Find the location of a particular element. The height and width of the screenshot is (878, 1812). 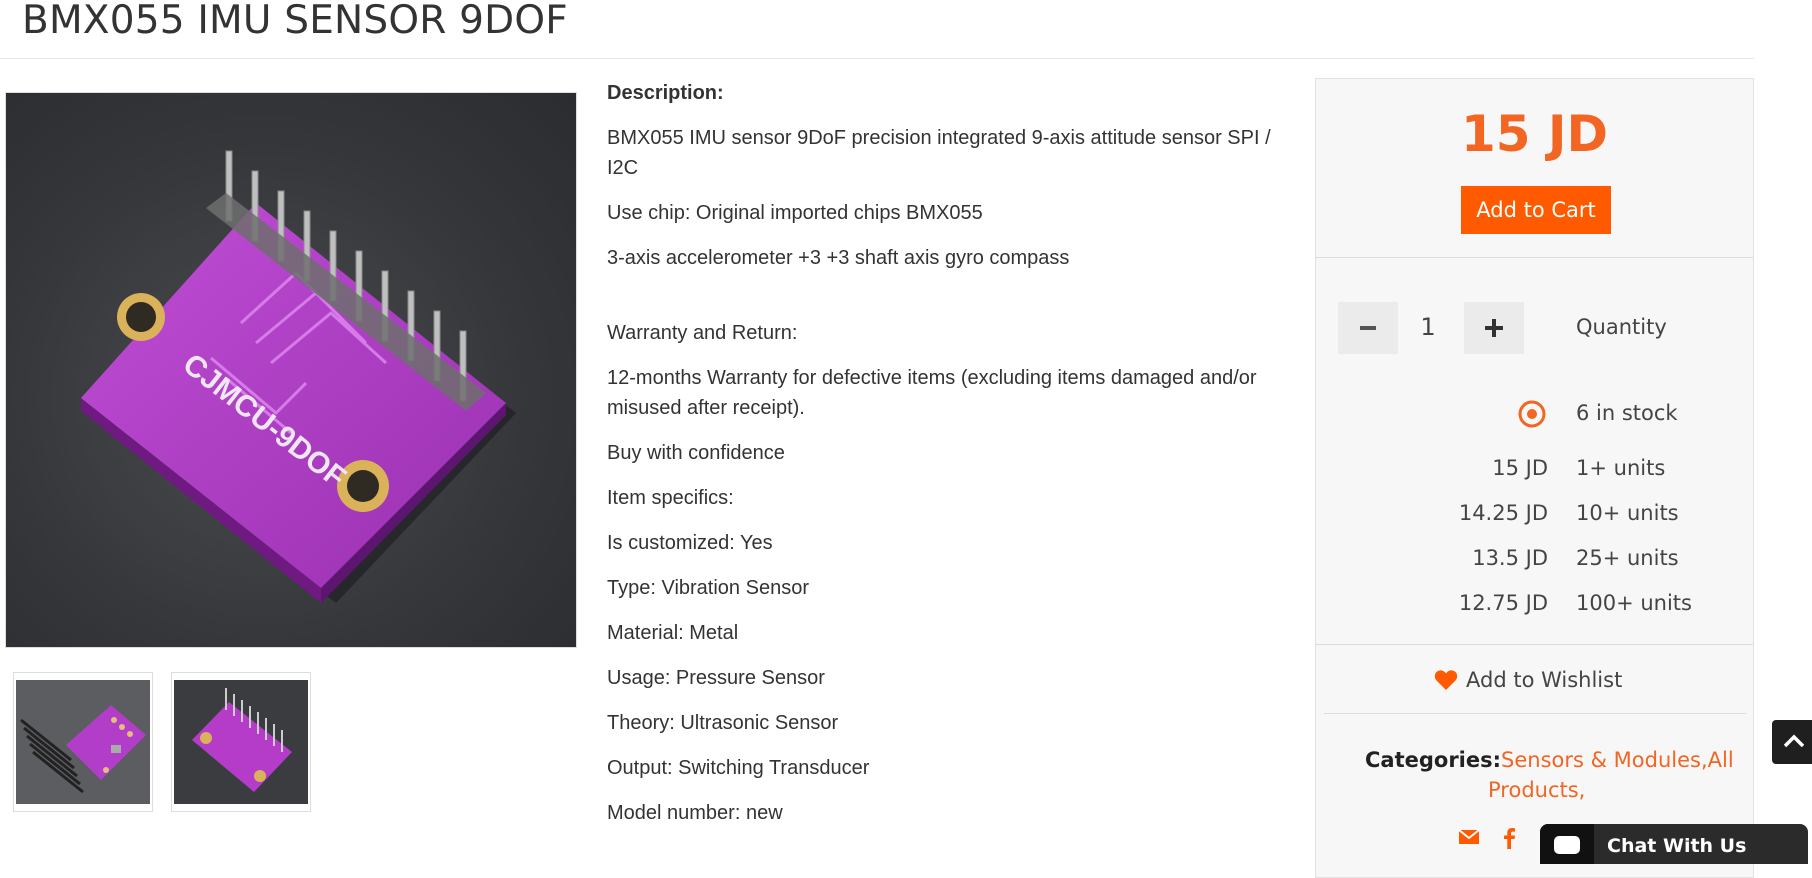

categories-label: Categories: is located at coordinates (1433, 760).